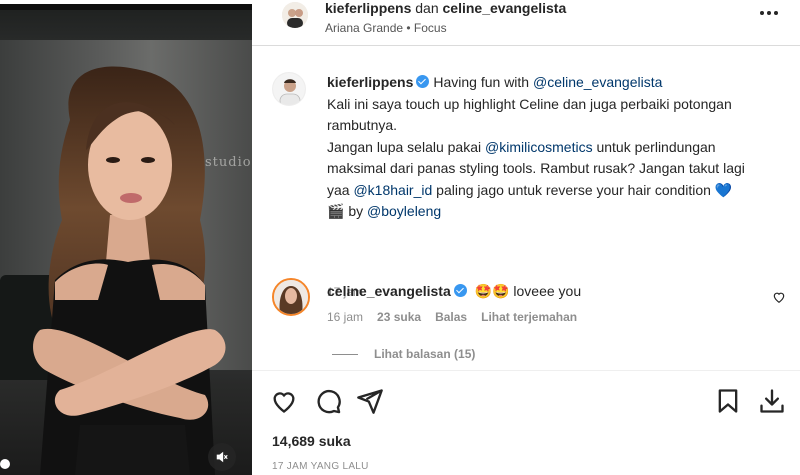  What do you see at coordinates (345, 354) in the screenshot?
I see `replies-divider` at bounding box center [345, 354].